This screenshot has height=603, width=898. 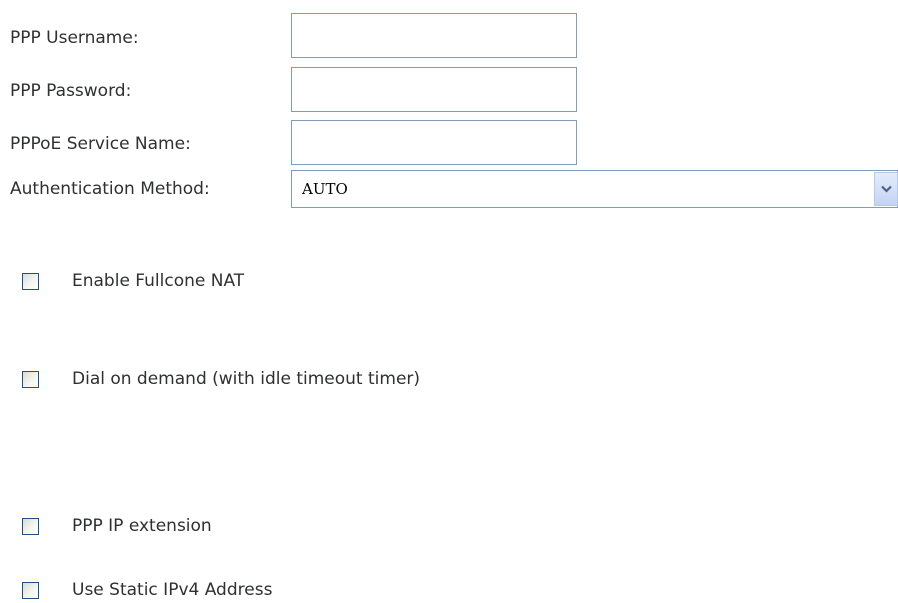 What do you see at coordinates (71, 91) in the screenshot?
I see `ppp-password-label: PPP Password:` at bounding box center [71, 91].